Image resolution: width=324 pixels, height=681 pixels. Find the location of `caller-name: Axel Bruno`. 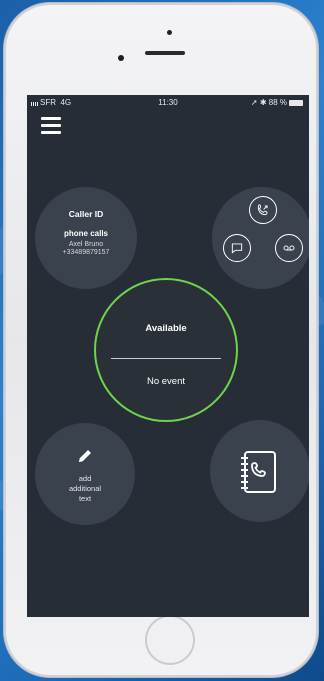

caller-name: Axel Bruno is located at coordinates (86, 244).